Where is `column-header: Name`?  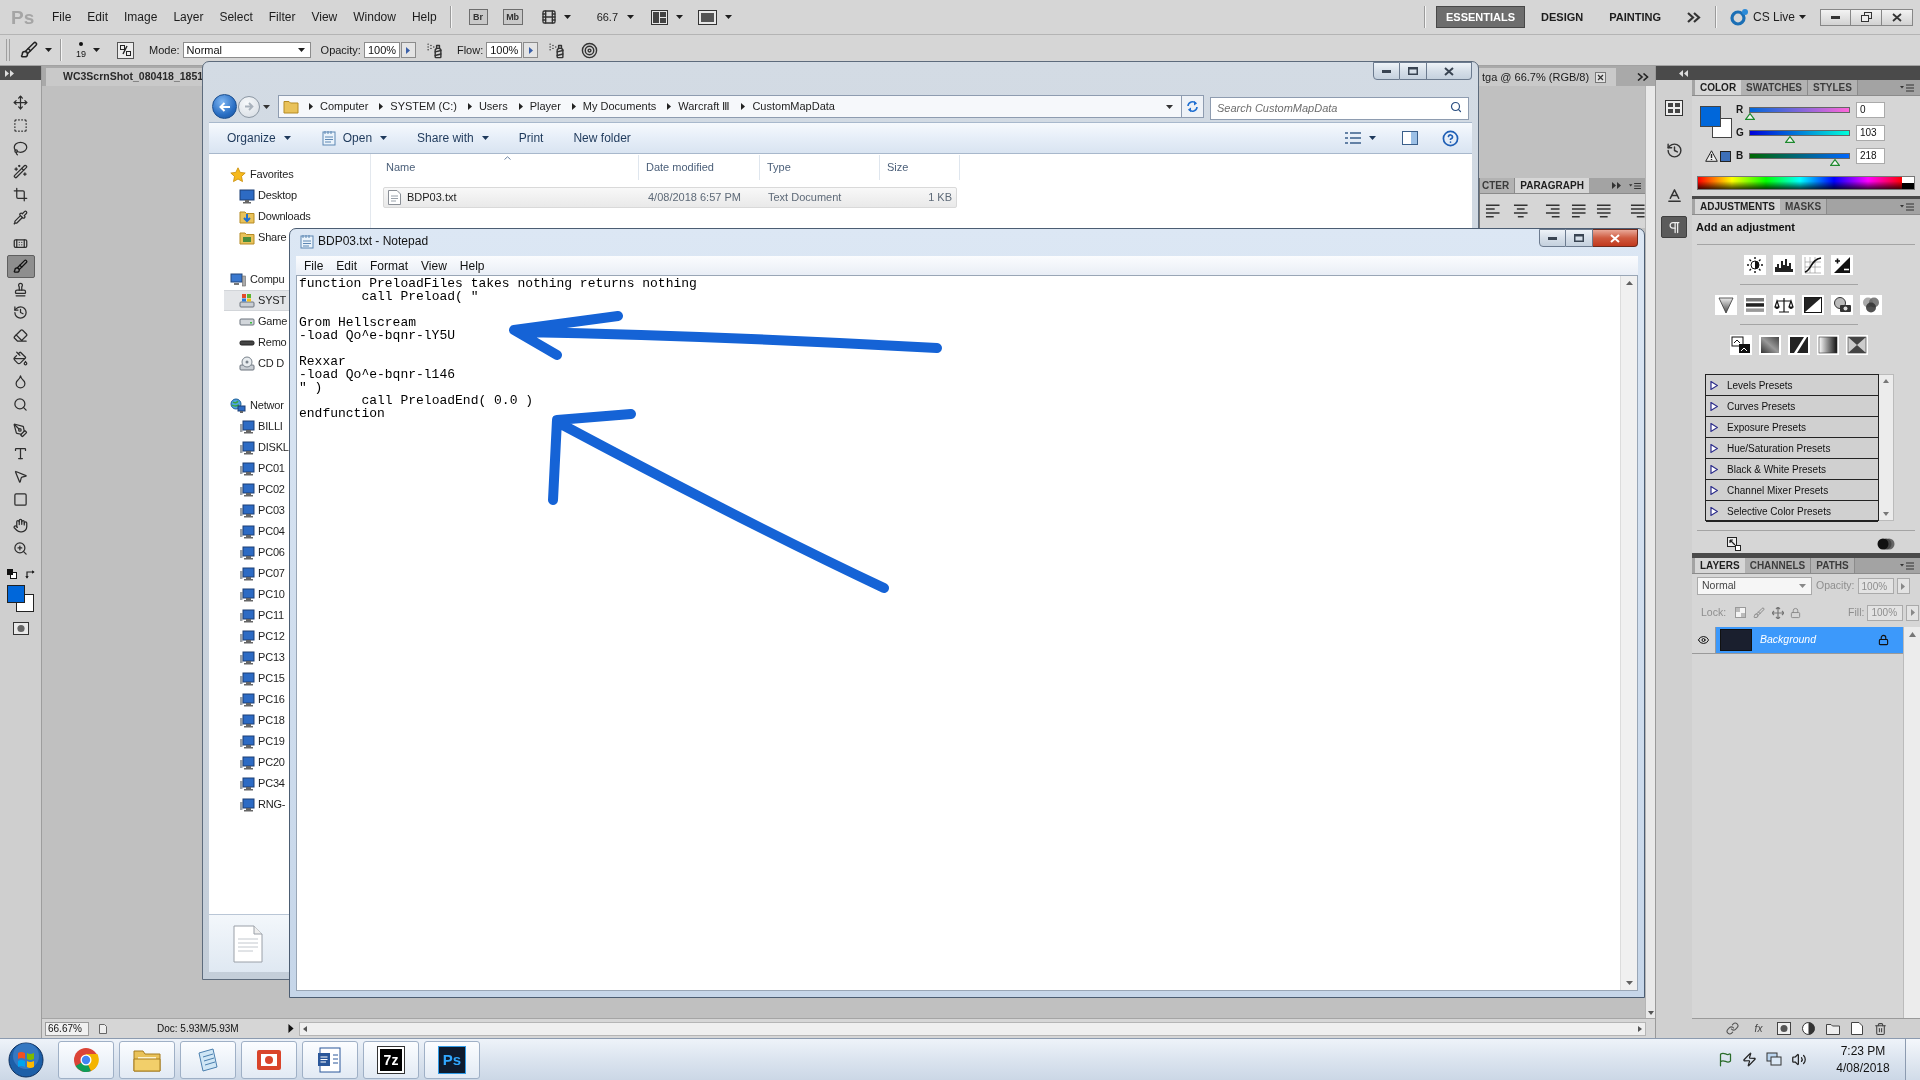 column-header: Name is located at coordinates (505, 167).